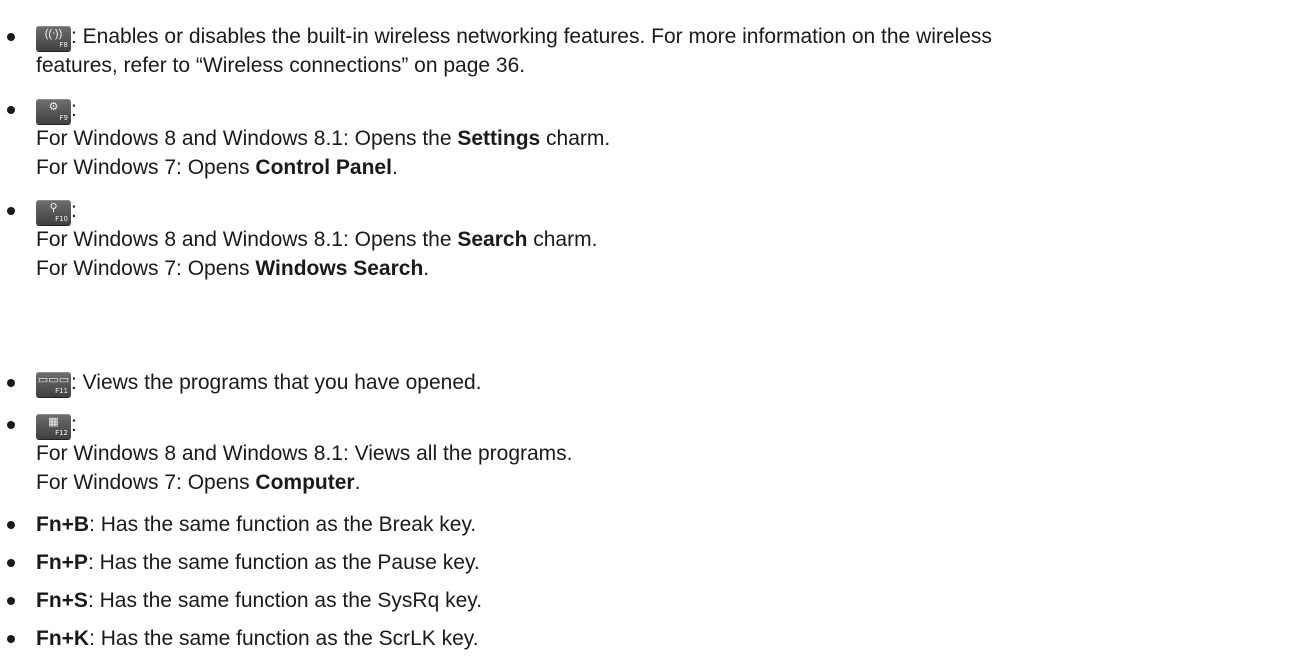 Image resolution: width=1289 pixels, height=672 pixels. I want to click on f8-wireless-key: ((ᐧ)) F8, so click(53, 38).